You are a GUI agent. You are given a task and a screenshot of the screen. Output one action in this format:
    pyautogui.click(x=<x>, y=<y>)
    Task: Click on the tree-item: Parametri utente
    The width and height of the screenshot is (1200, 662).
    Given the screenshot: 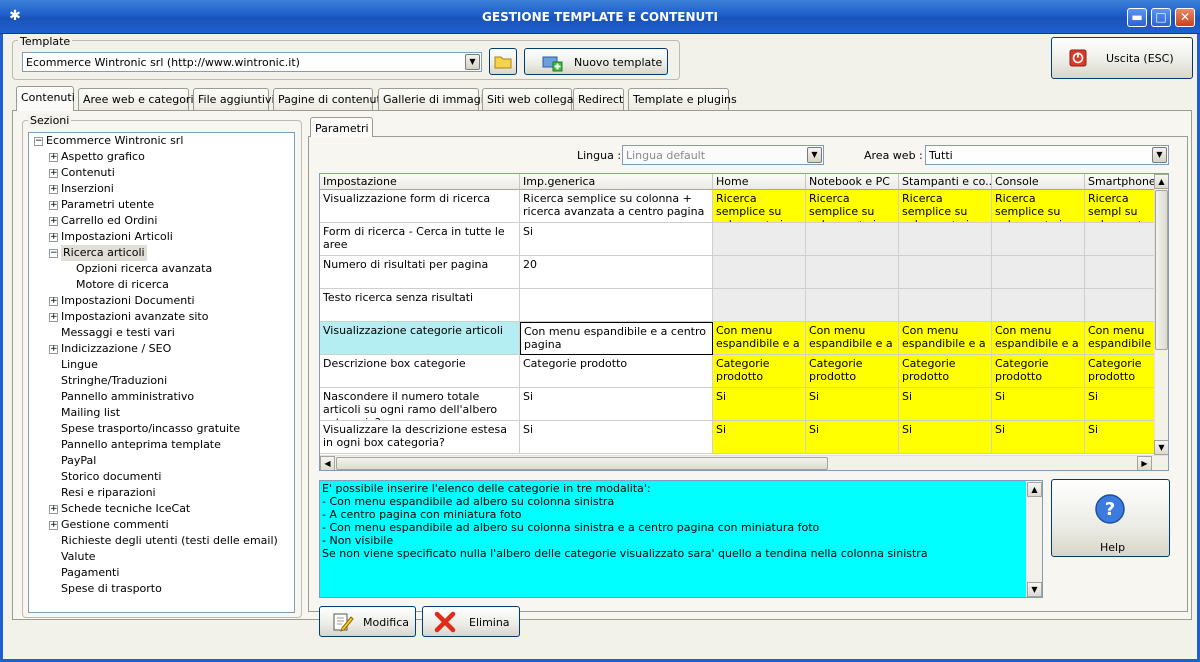 What is the action you would take?
    pyautogui.click(x=107, y=205)
    